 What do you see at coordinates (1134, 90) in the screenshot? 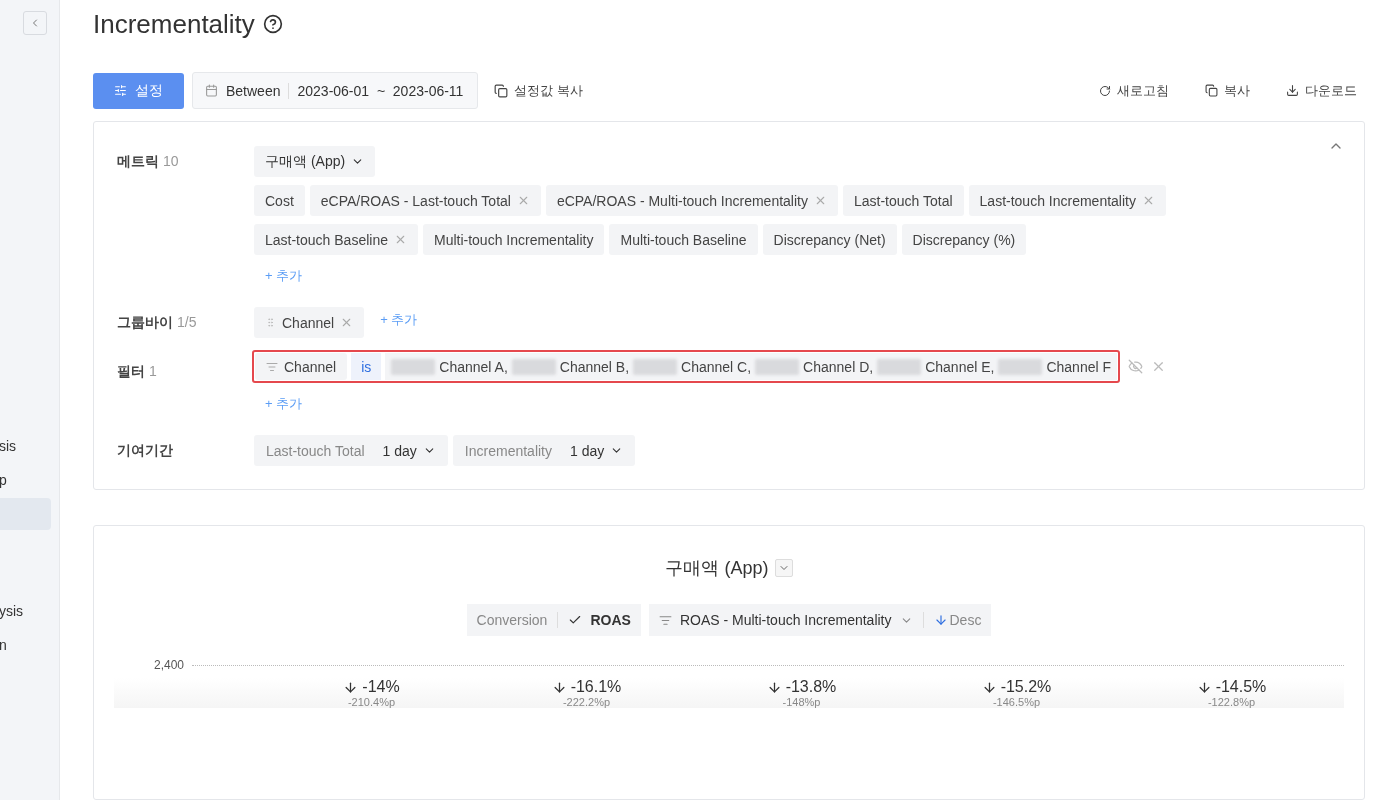
I see `refresh-button: 새로고침` at bounding box center [1134, 90].